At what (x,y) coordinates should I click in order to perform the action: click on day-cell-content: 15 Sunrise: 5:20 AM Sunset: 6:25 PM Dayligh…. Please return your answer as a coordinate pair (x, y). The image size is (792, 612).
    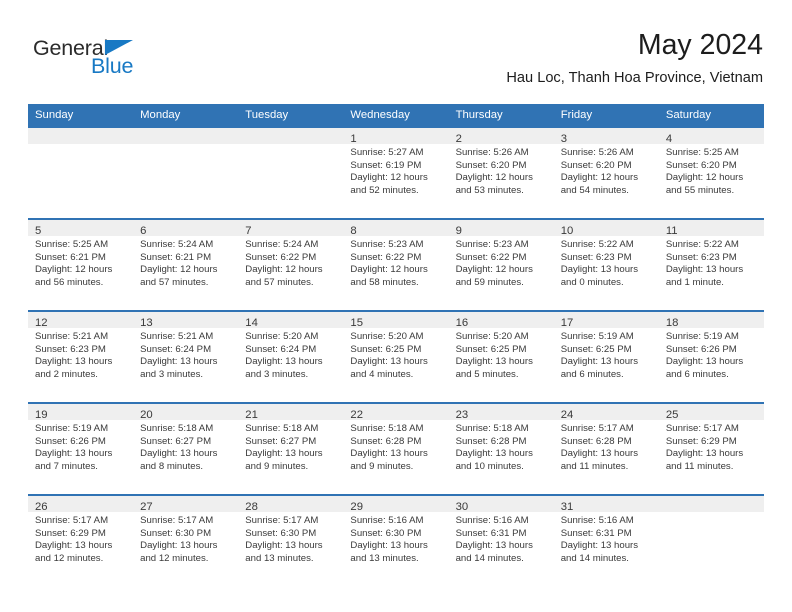
    Looking at the image, I should click on (396, 356).